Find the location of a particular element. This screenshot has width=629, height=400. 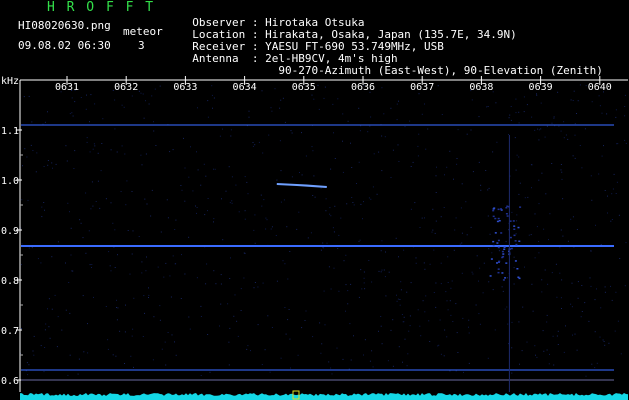

x-tick-label: 0634 is located at coordinates (245, 87).